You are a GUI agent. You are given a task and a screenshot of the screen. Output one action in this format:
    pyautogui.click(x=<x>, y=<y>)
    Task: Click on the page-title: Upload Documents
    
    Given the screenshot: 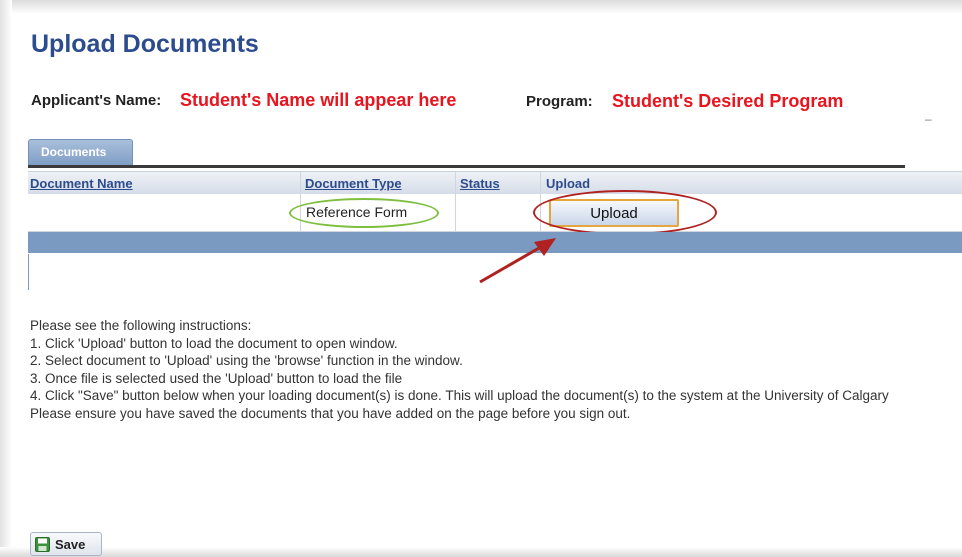 What is the action you would take?
    pyautogui.click(x=145, y=44)
    